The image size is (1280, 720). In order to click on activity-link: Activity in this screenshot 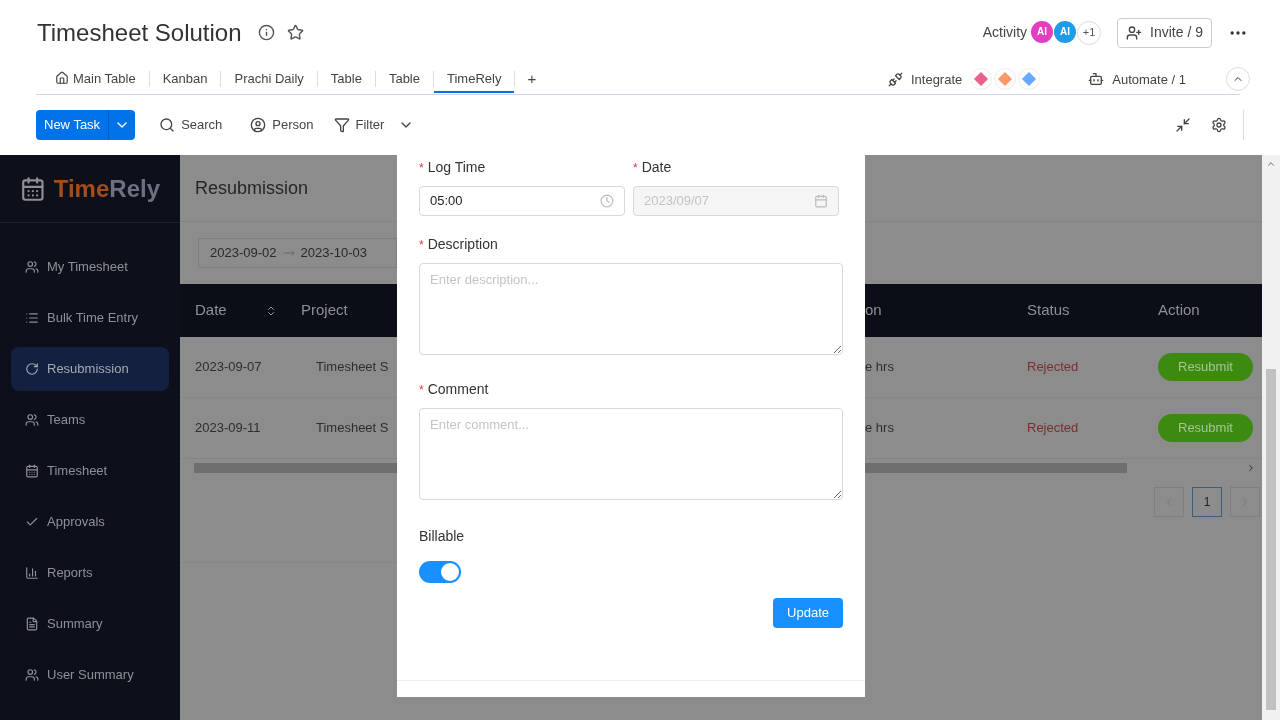, I will do `click(1005, 33)`.